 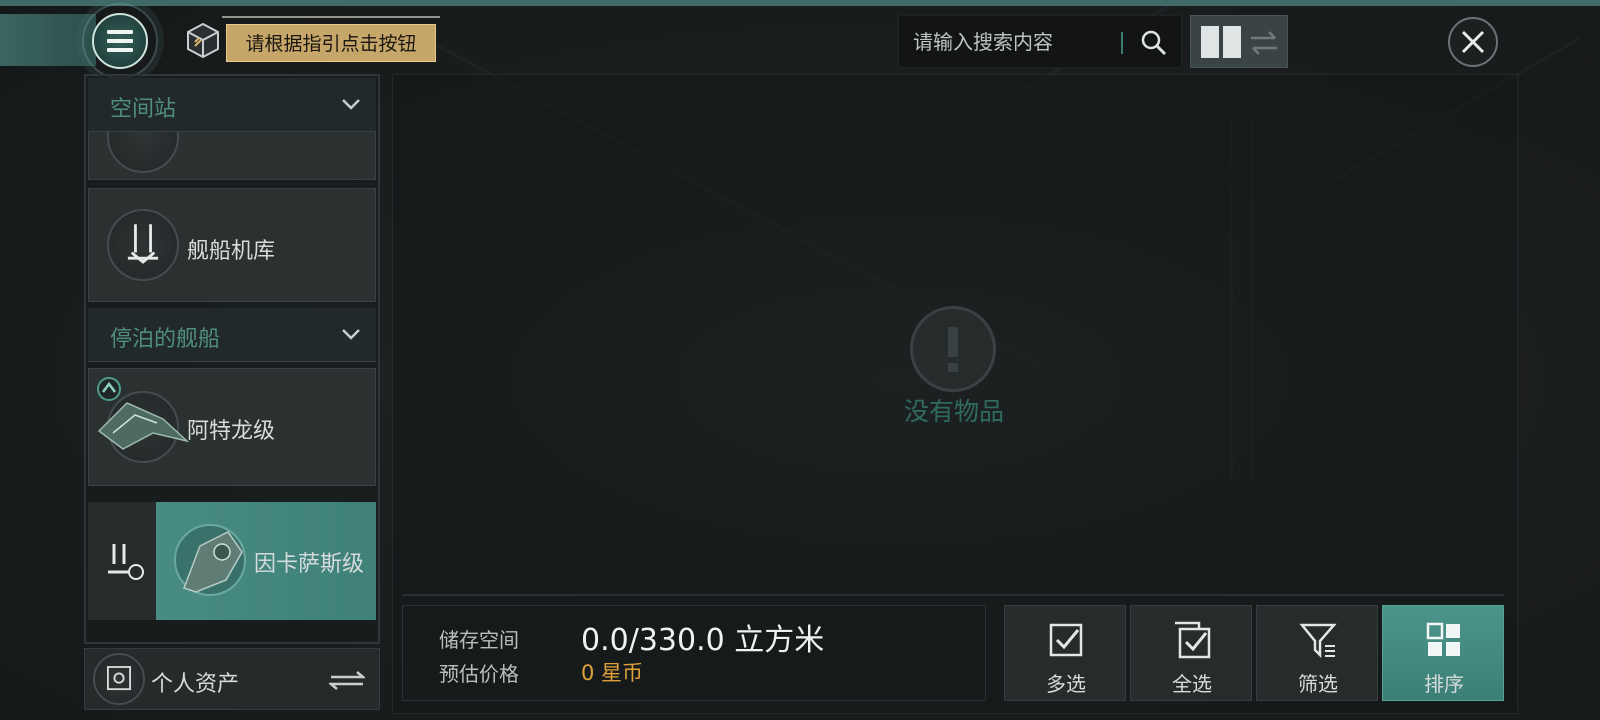 What do you see at coordinates (1221, 42) in the screenshot?
I see `grid-view-icon` at bounding box center [1221, 42].